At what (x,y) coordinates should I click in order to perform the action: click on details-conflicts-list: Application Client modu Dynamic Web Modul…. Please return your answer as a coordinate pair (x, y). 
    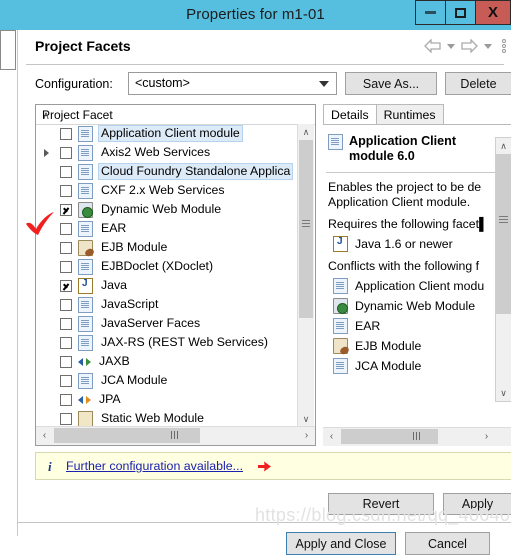
    Looking at the image, I should click on (417, 324).